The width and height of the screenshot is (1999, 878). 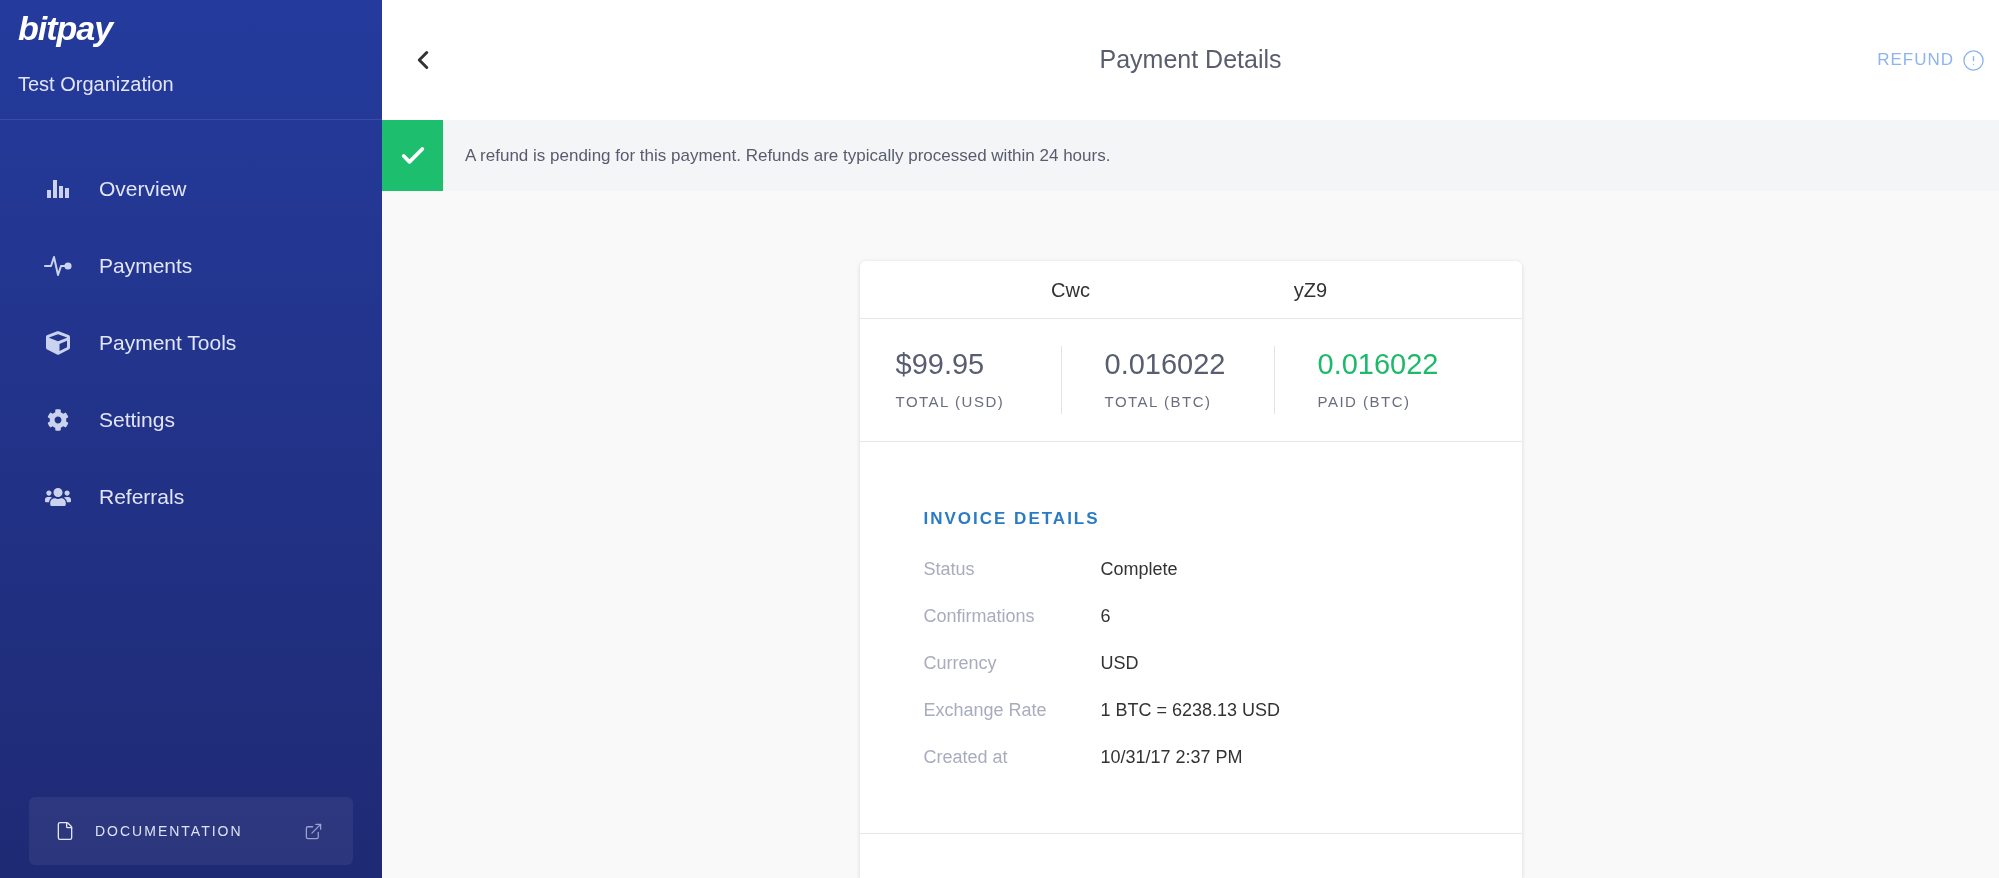 What do you see at coordinates (1190, 60) in the screenshot?
I see `page-title: Payment Details` at bounding box center [1190, 60].